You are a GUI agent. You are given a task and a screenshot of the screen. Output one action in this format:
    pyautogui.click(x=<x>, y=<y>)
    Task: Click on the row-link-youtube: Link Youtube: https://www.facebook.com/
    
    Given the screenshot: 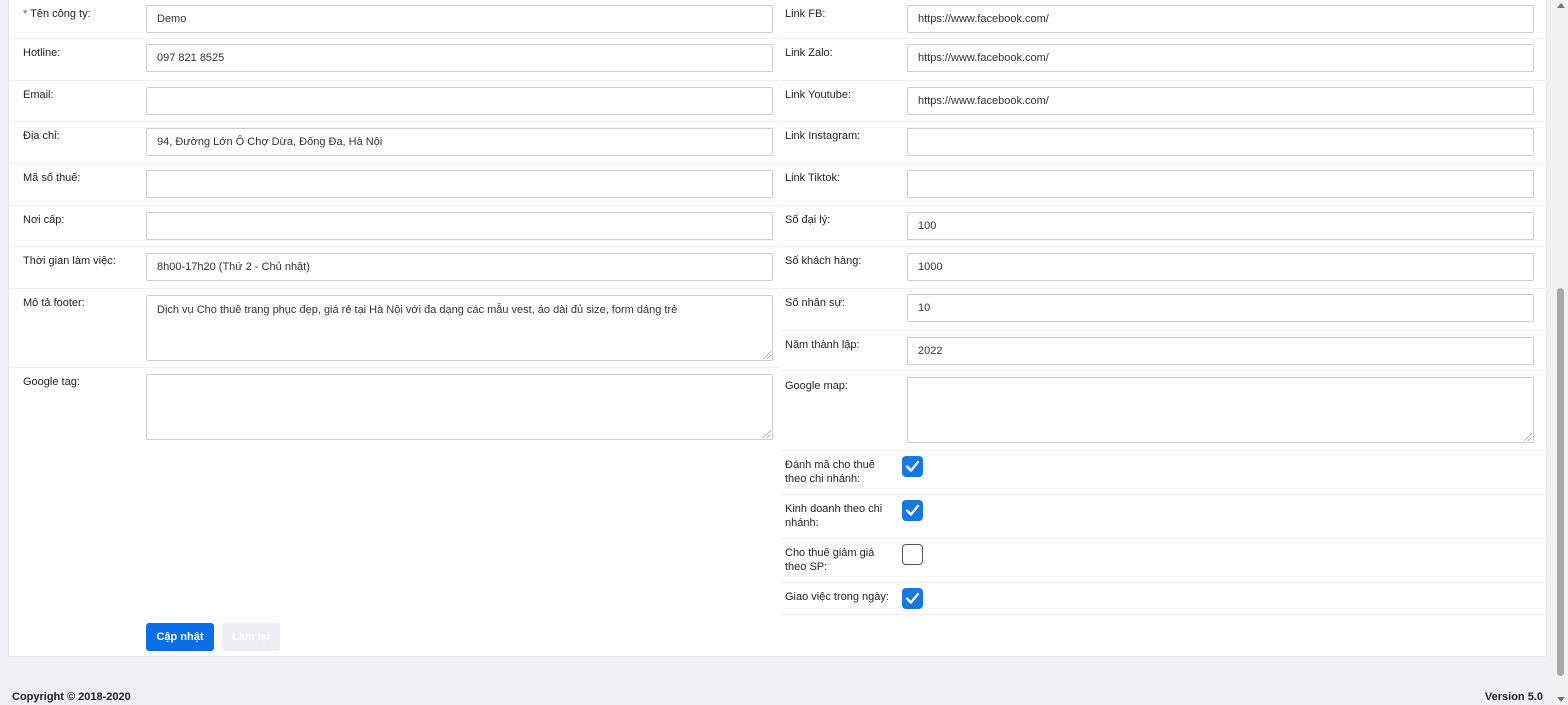 What is the action you would take?
    pyautogui.click(x=1164, y=101)
    